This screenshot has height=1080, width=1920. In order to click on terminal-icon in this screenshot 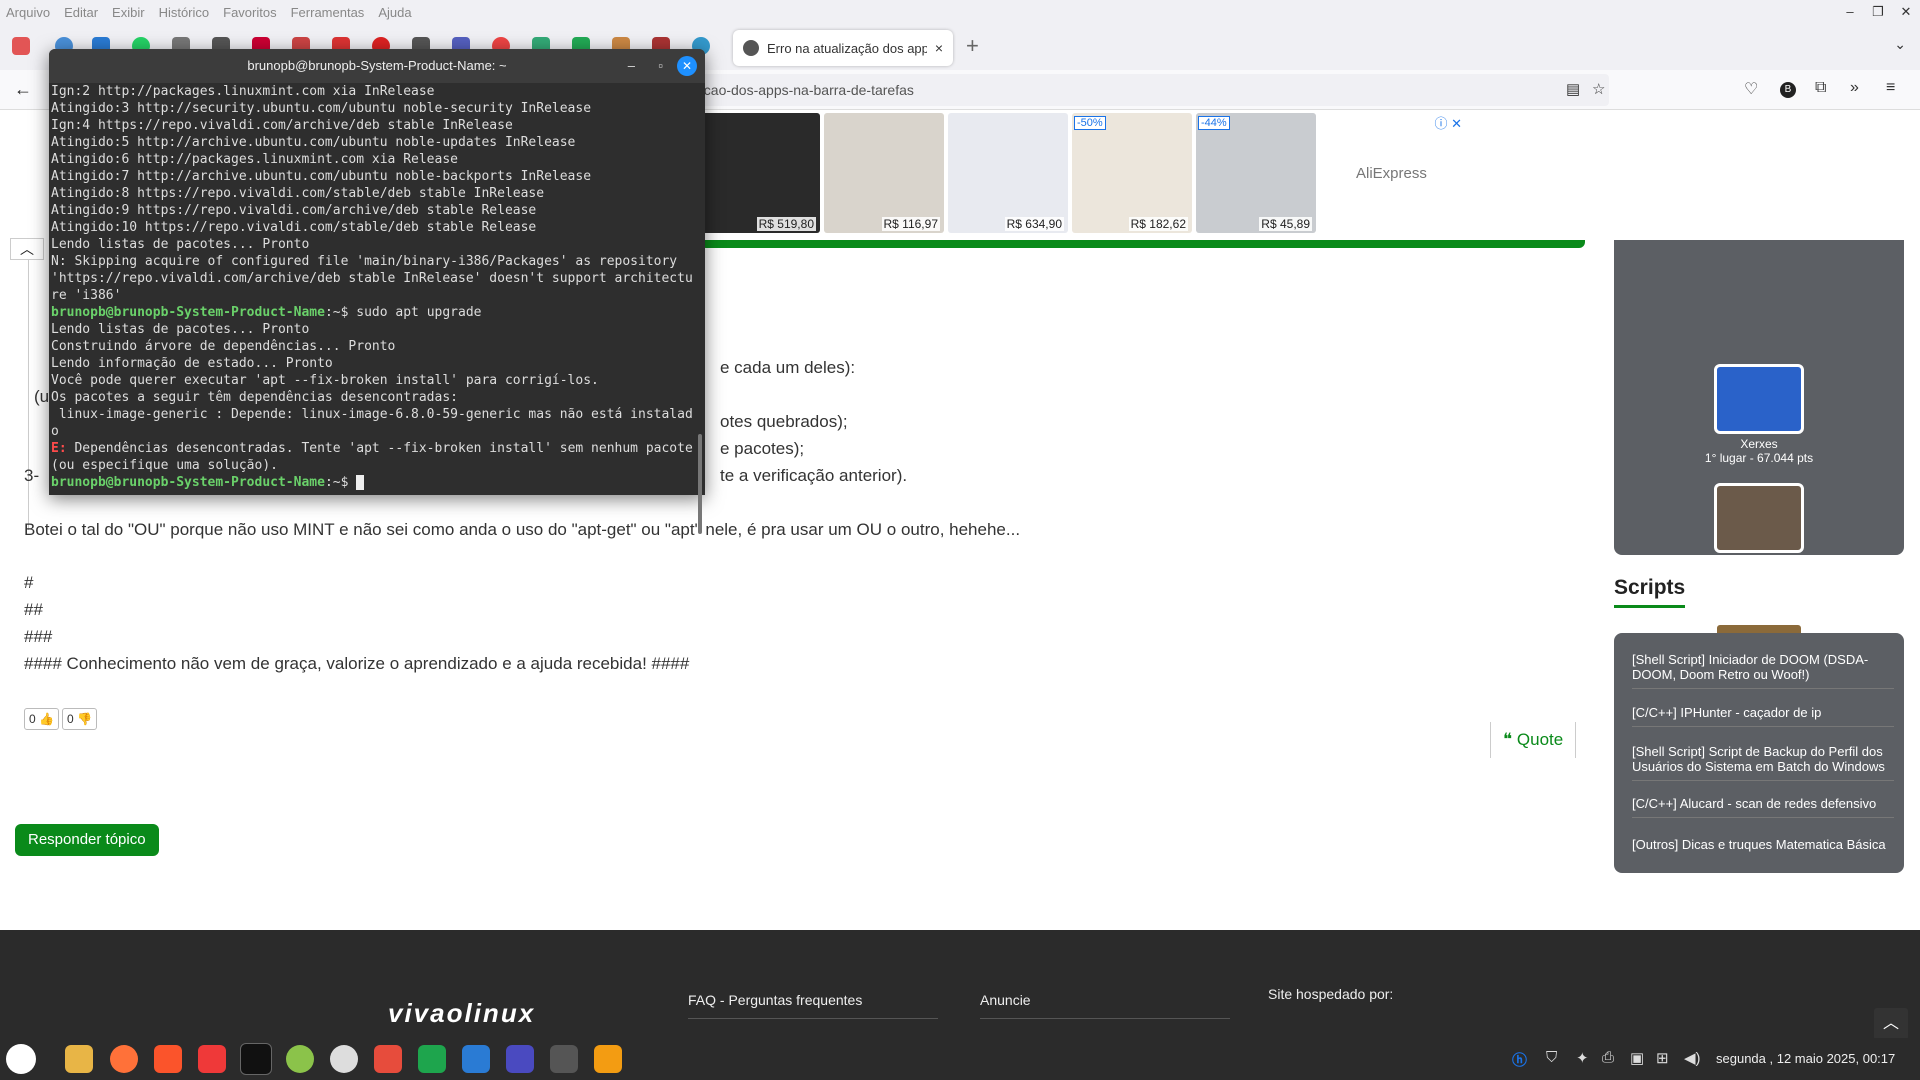, I will do `click(256, 1059)`.